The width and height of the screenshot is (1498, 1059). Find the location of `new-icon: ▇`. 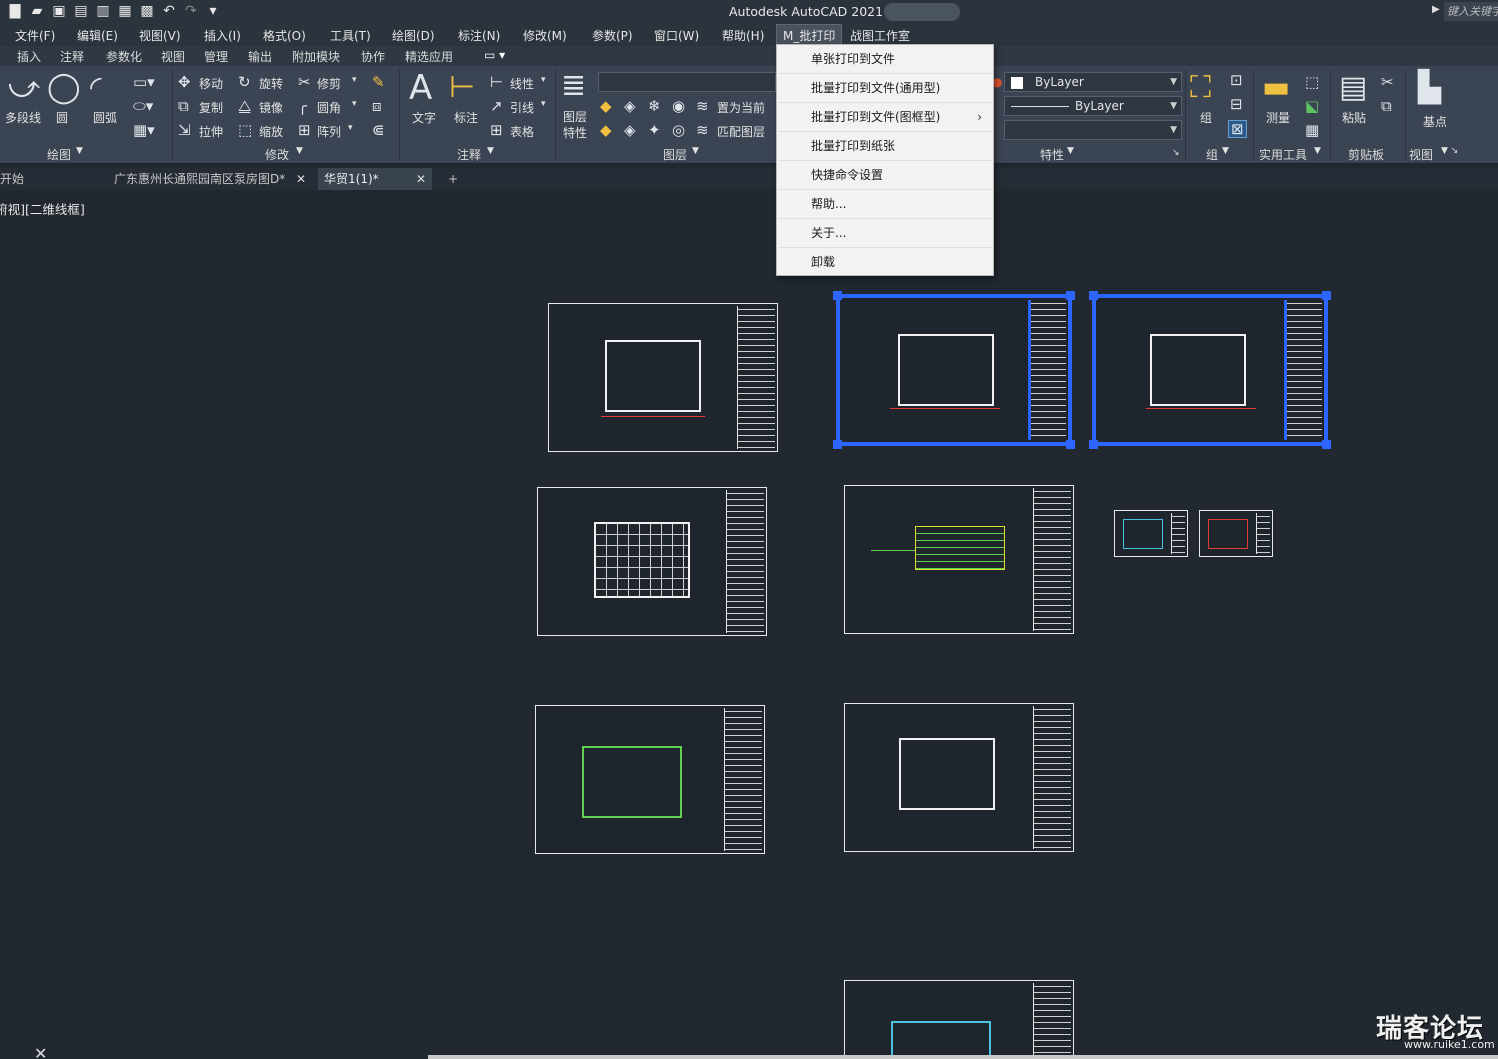

new-icon: ▇ is located at coordinates (15, 11).